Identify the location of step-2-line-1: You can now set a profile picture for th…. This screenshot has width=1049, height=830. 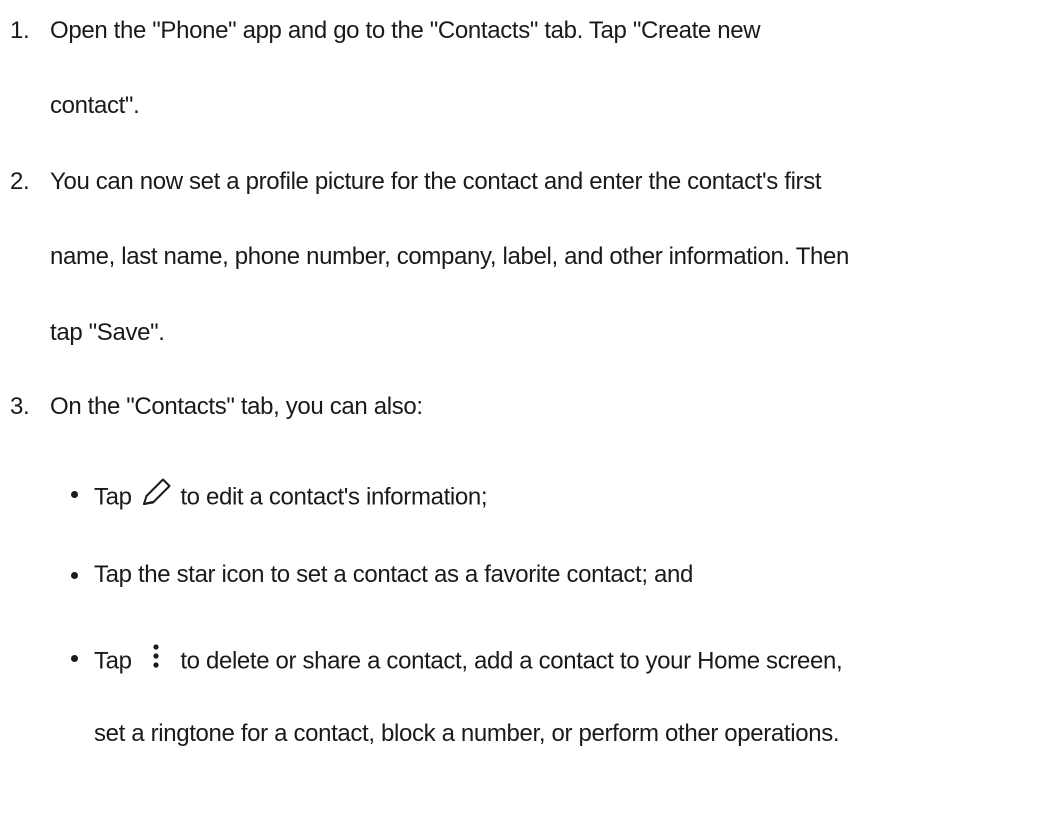
(436, 181).